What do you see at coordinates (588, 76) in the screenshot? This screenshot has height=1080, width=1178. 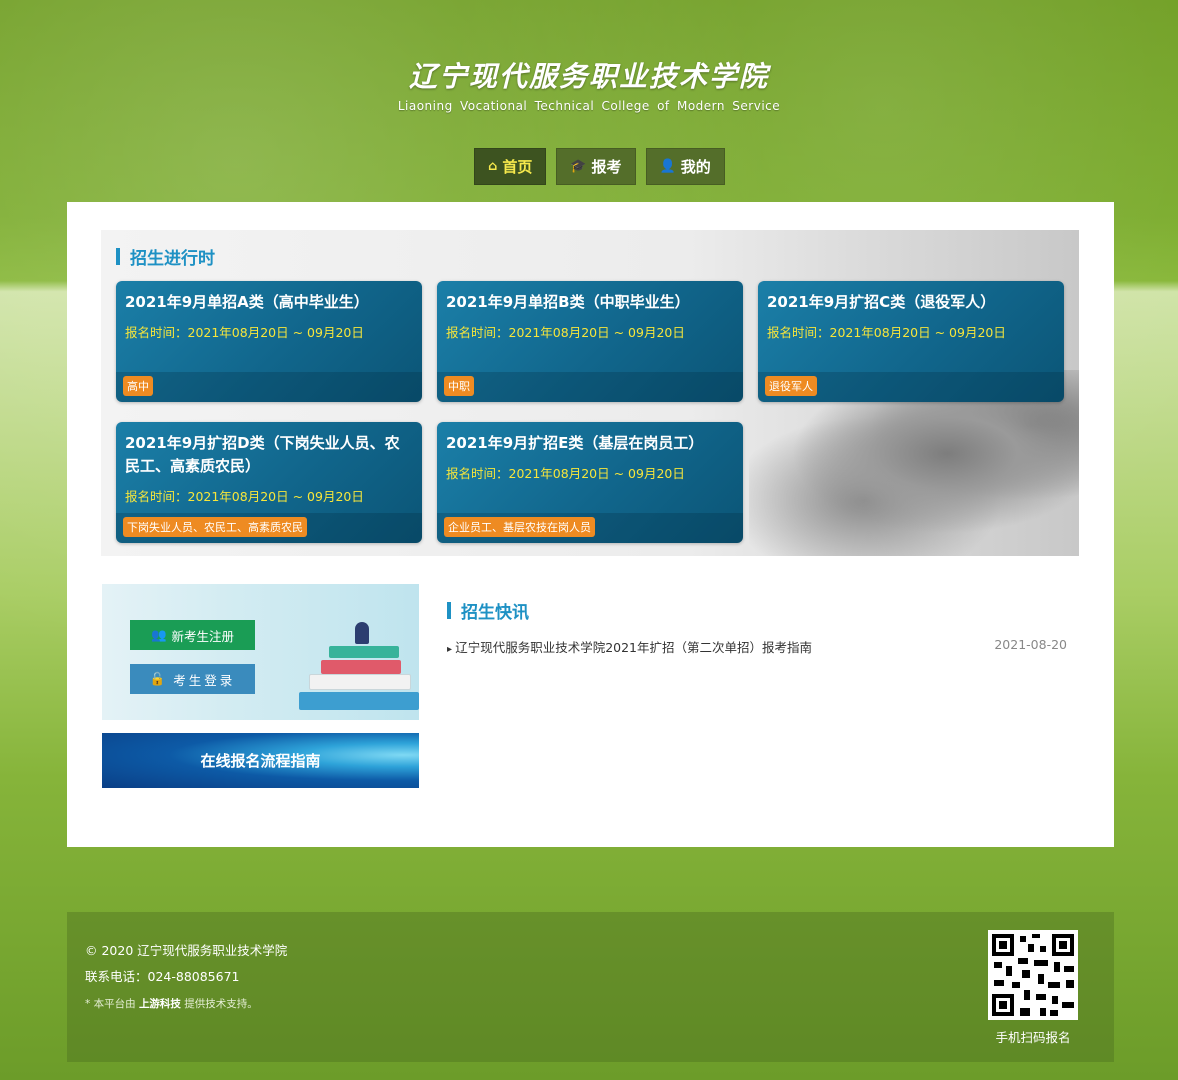 I see `logo-chinese-name: 辽宁现代服务职业技术学院` at bounding box center [588, 76].